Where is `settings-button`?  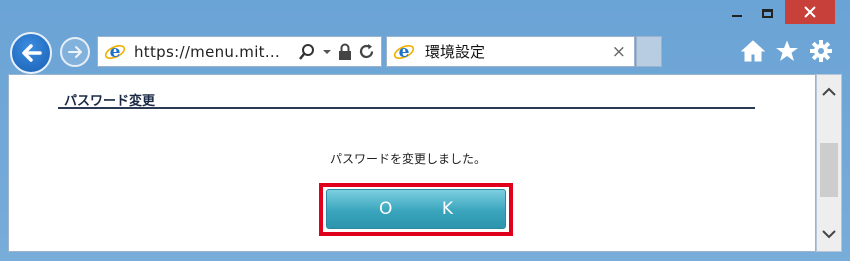 settings-button is located at coordinates (821, 51).